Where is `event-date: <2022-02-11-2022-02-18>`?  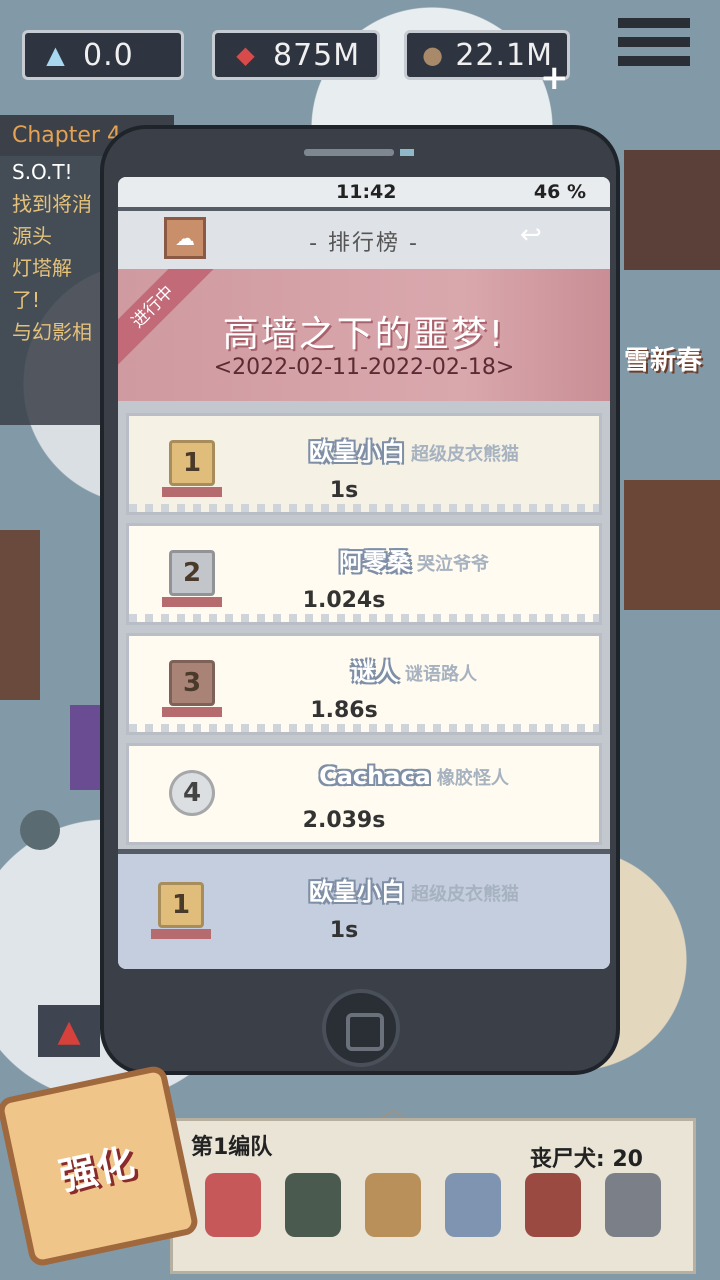
event-date: <2022-02-11-2022-02-18> is located at coordinates (364, 367).